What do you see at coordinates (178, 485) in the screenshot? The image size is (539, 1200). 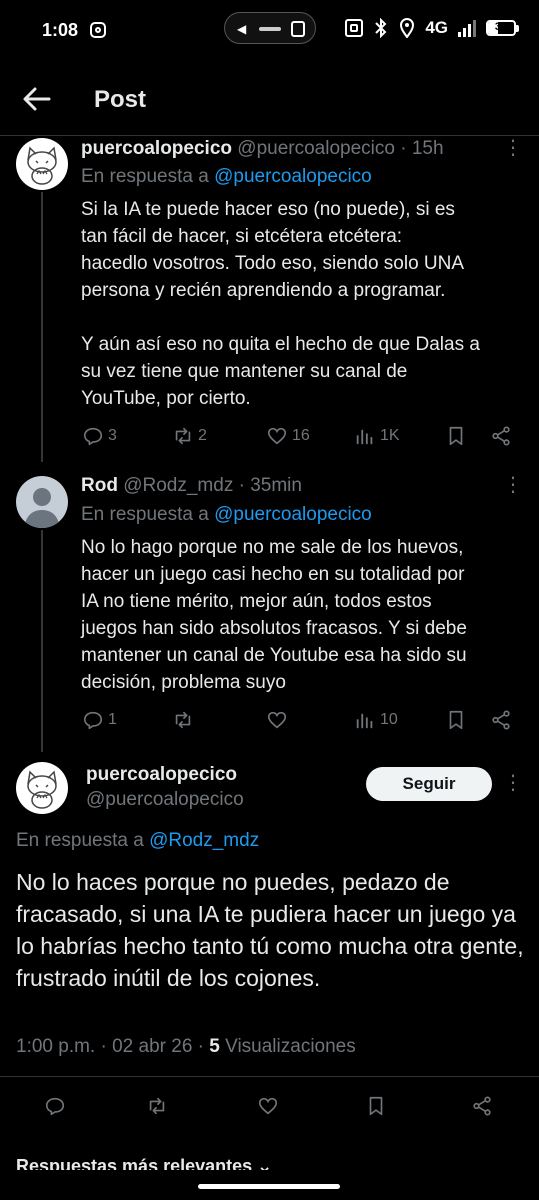 I see `username: @Rodz_mdz` at bounding box center [178, 485].